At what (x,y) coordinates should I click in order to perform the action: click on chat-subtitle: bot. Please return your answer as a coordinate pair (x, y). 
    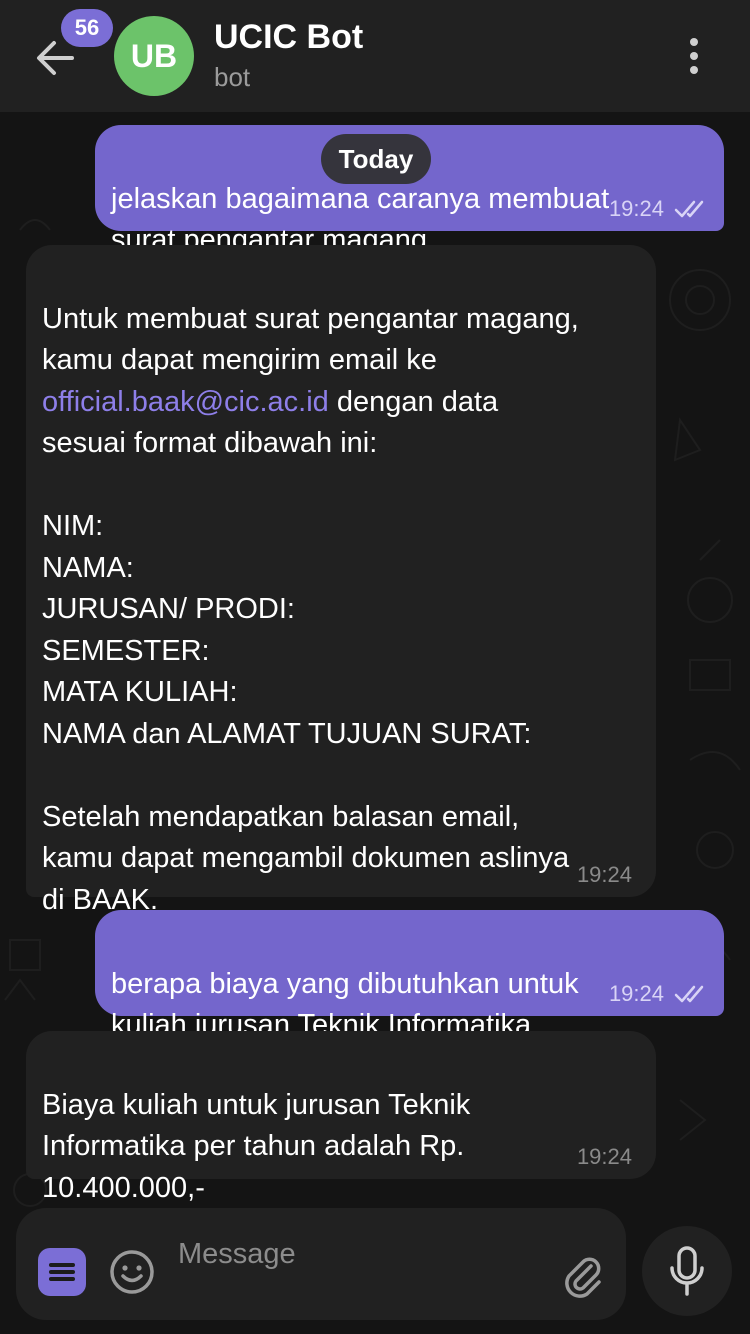
    Looking at the image, I should click on (232, 77).